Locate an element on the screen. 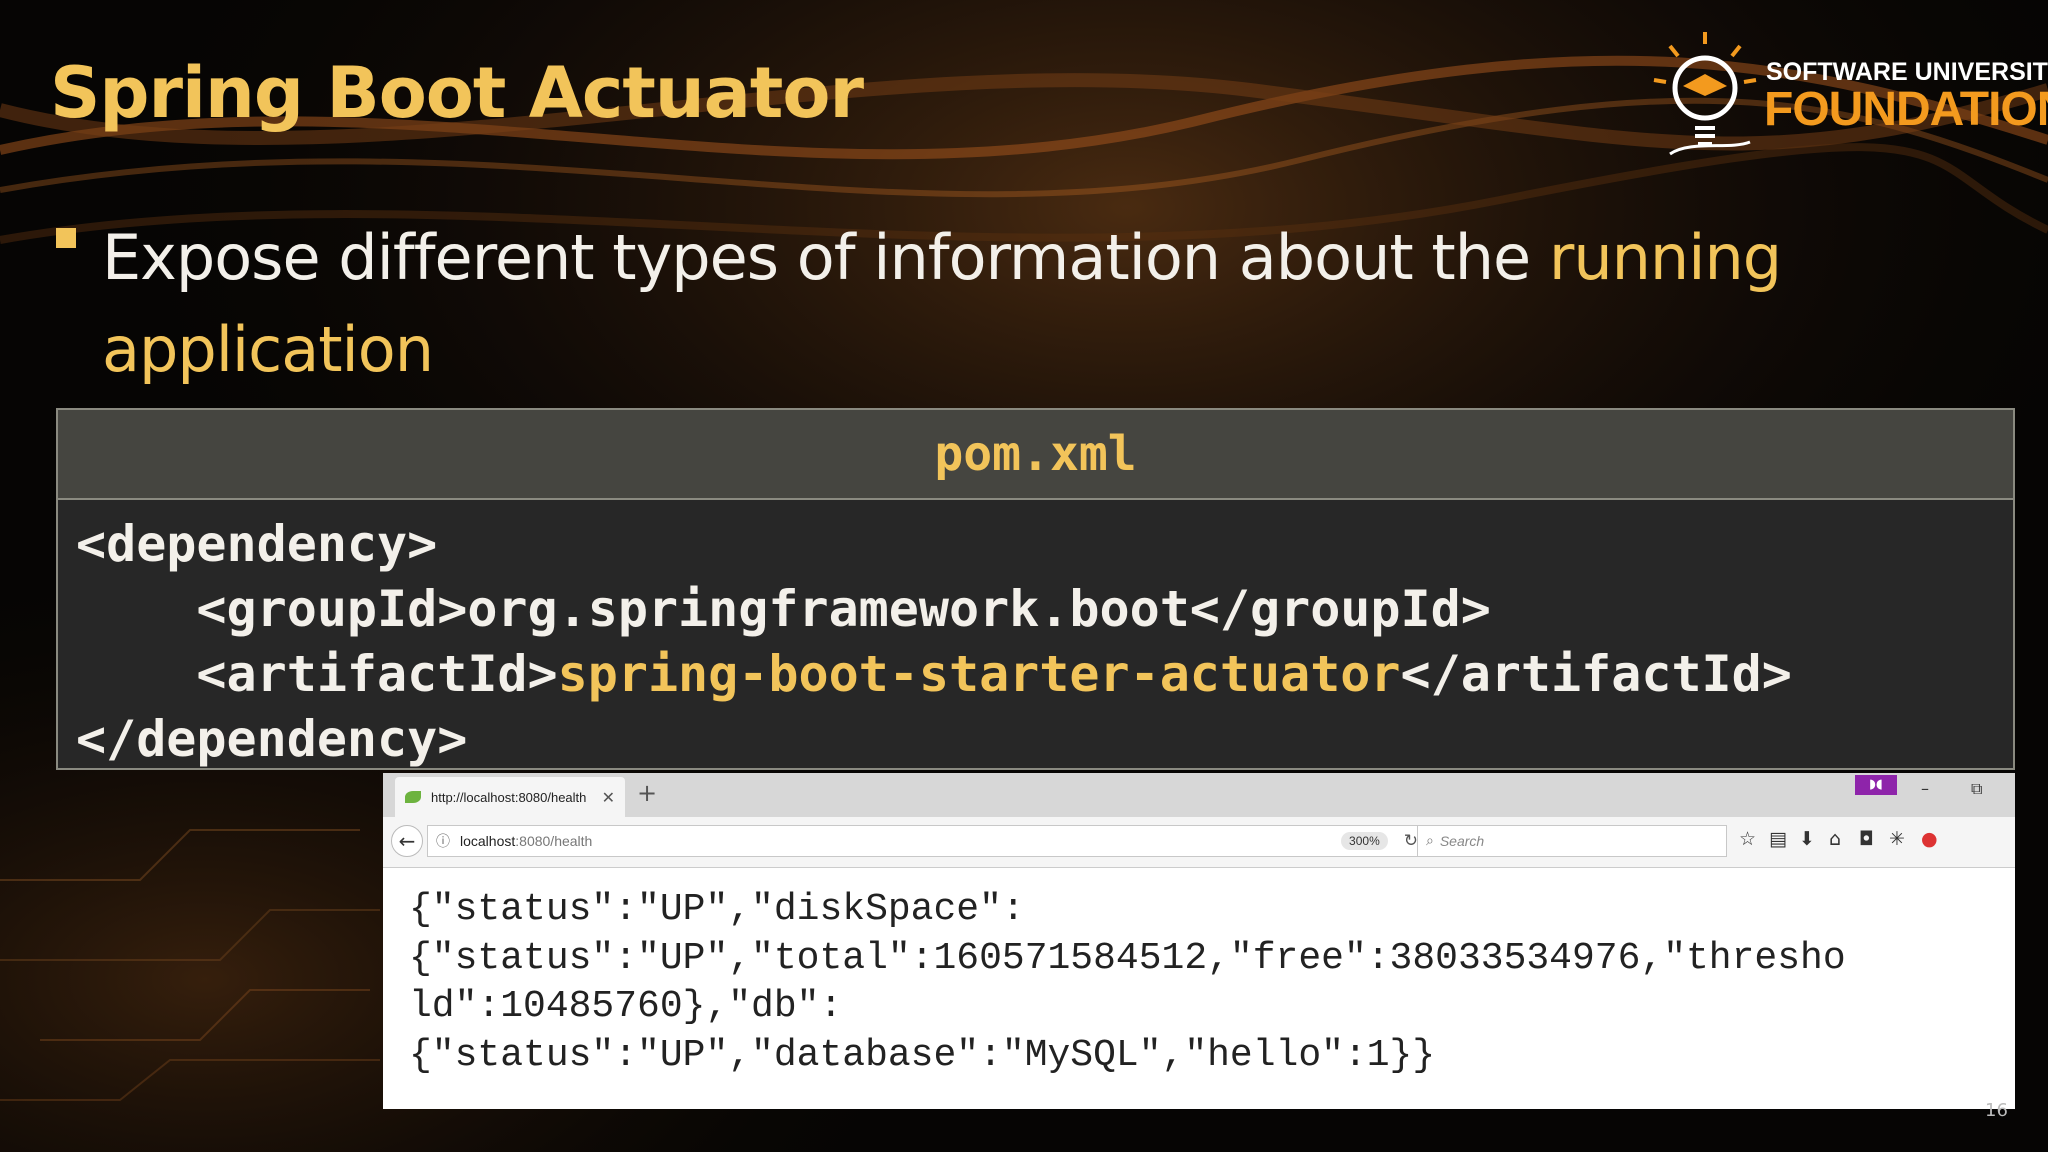  url-path: :8080/health is located at coordinates (554, 841).